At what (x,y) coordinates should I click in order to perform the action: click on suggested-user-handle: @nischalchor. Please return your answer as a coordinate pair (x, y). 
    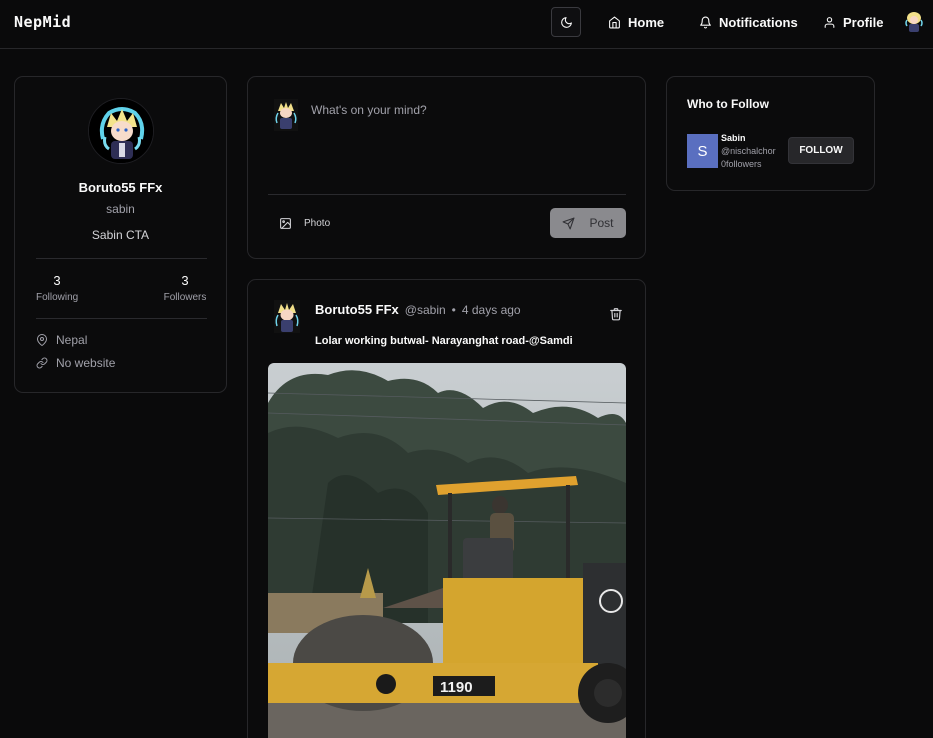
    Looking at the image, I should click on (748, 151).